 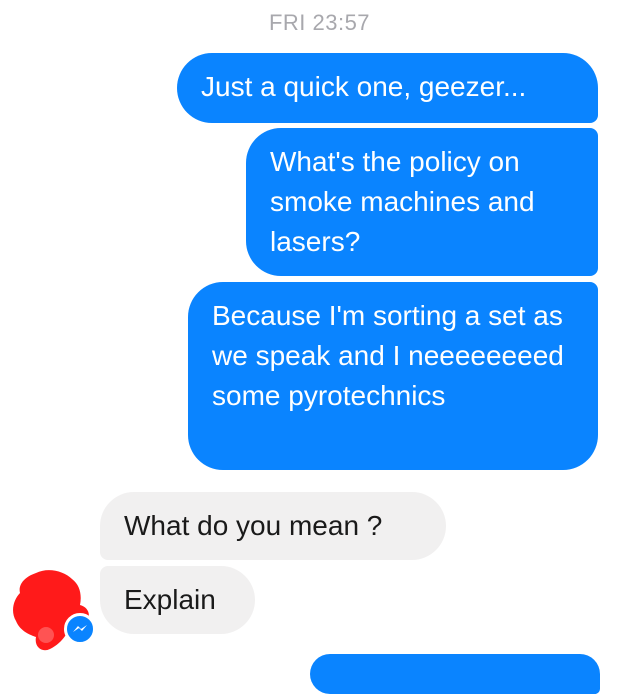 What do you see at coordinates (80, 629) in the screenshot?
I see `messenger-badge-icon` at bounding box center [80, 629].